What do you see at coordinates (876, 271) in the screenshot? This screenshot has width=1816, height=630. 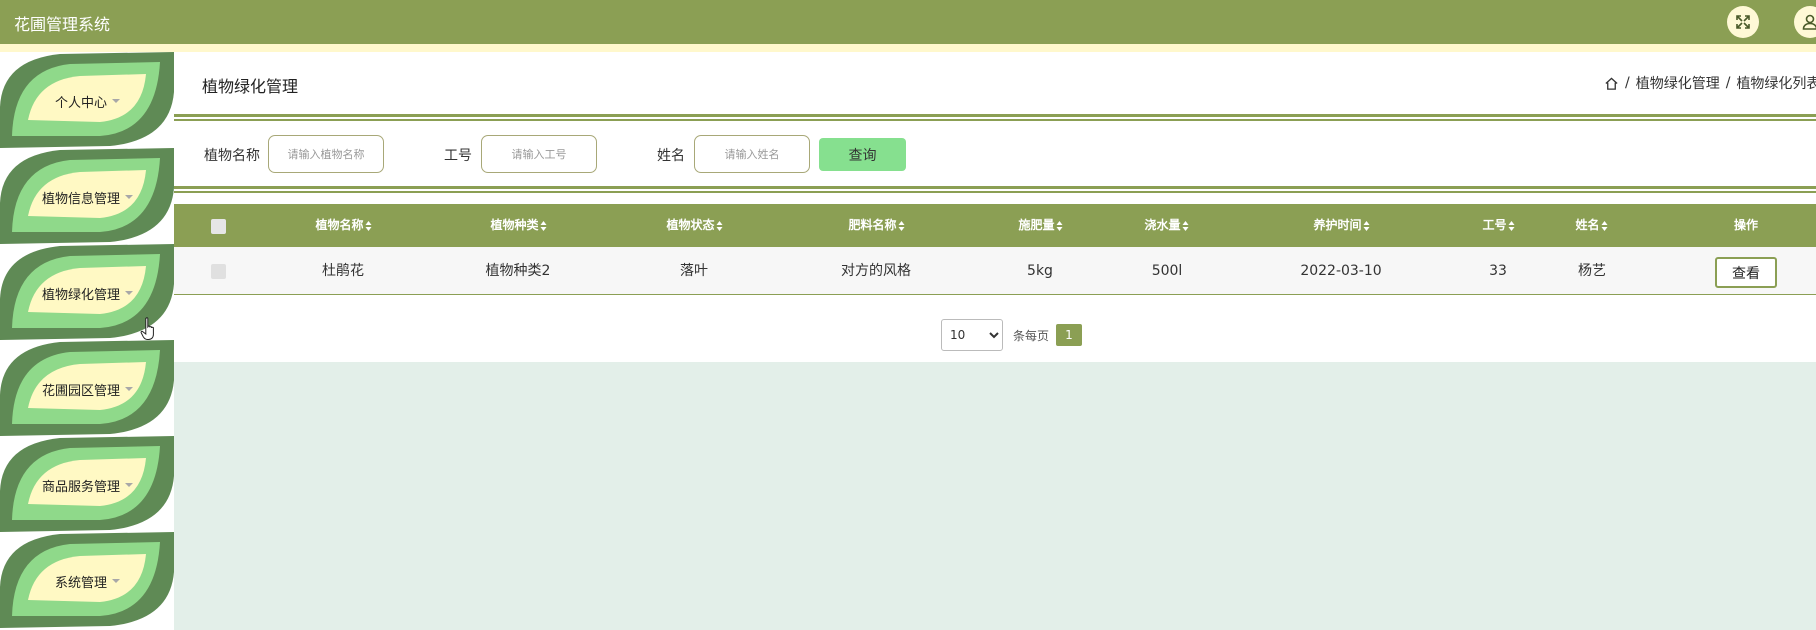 I see `cell-fertilizer: 对方的风格` at bounding box center [876, 271].